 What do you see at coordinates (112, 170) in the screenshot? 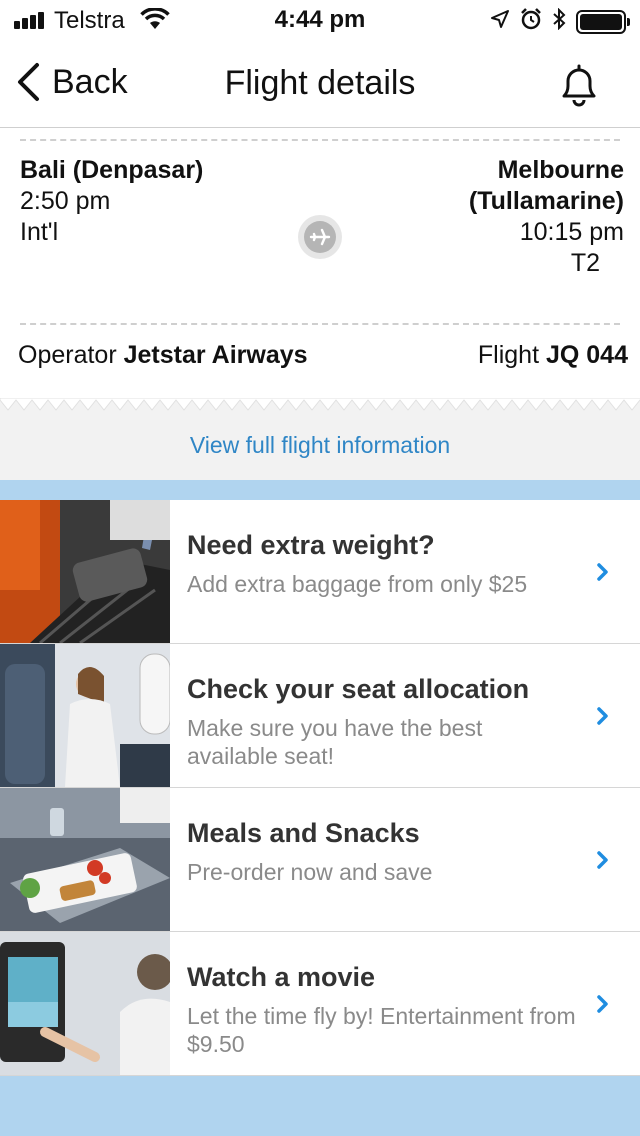
I see `origin-city: Bali (Denpasar)` at bounding box center [112, 170].